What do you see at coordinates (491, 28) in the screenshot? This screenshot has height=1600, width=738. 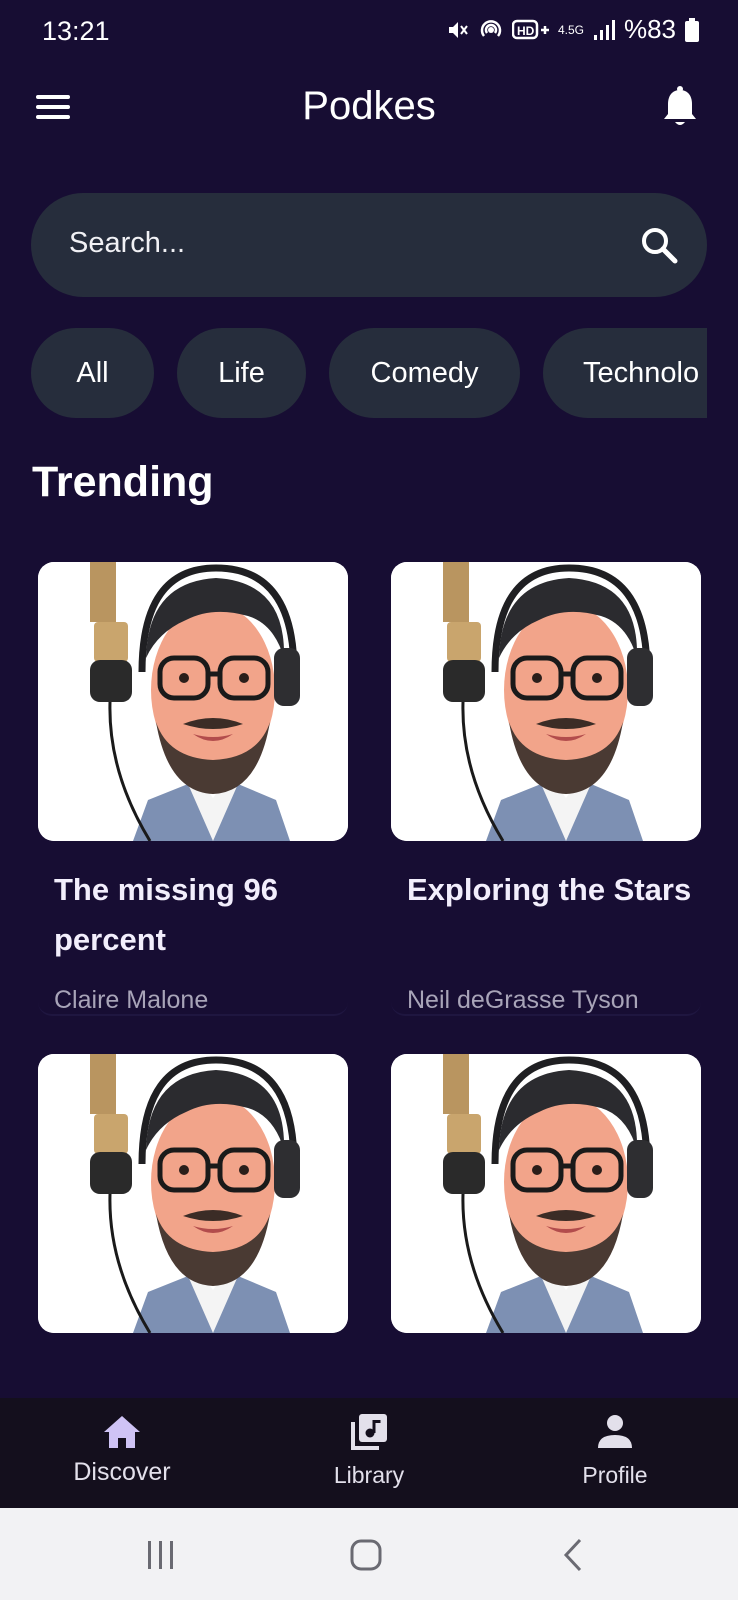 I see `hotspot-icon` at bounding box center [491, 28].